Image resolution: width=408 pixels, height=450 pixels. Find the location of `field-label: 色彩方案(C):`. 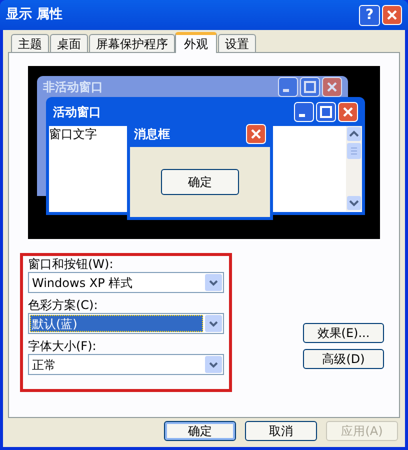

field-label: 色彩方案(C): is located at coordinates (63, 305).